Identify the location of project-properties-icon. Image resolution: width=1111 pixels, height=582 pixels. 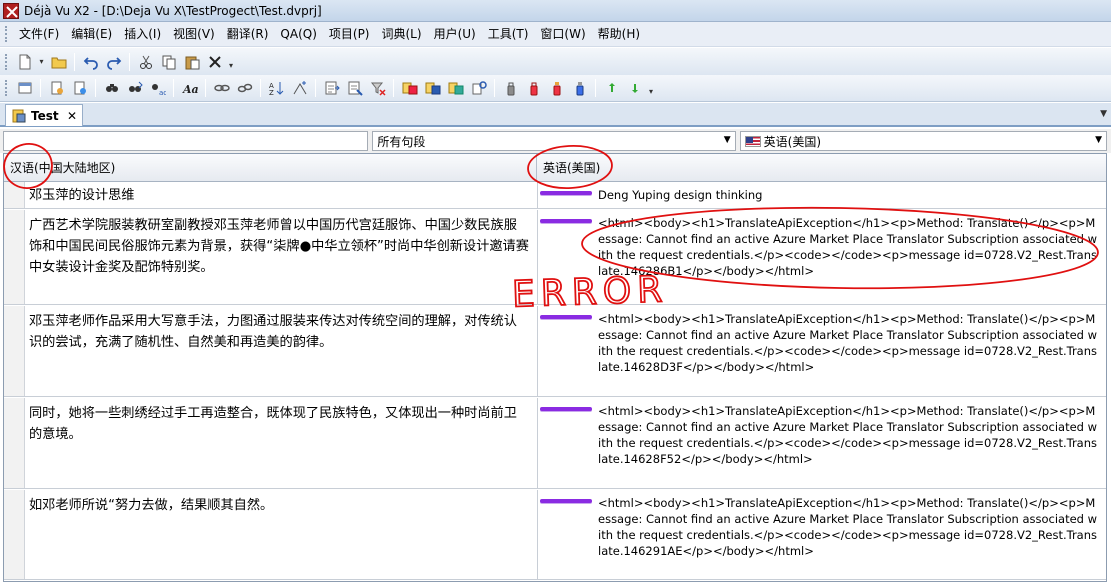
(25, 88).